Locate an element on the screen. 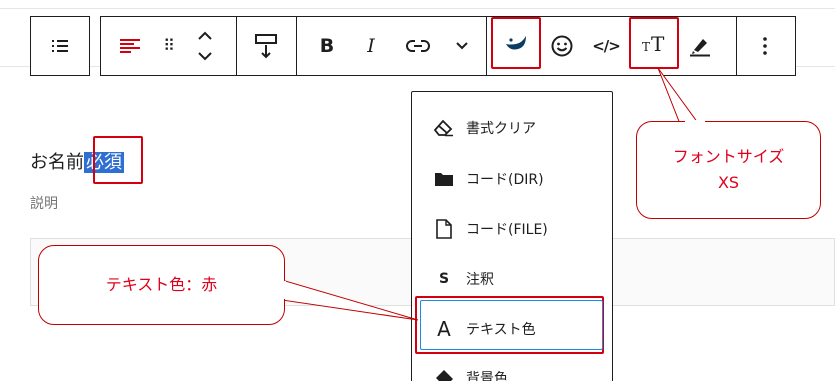 The height and width of the screenshot is (381, 835). link-icon is located at coordinates (418, 46).